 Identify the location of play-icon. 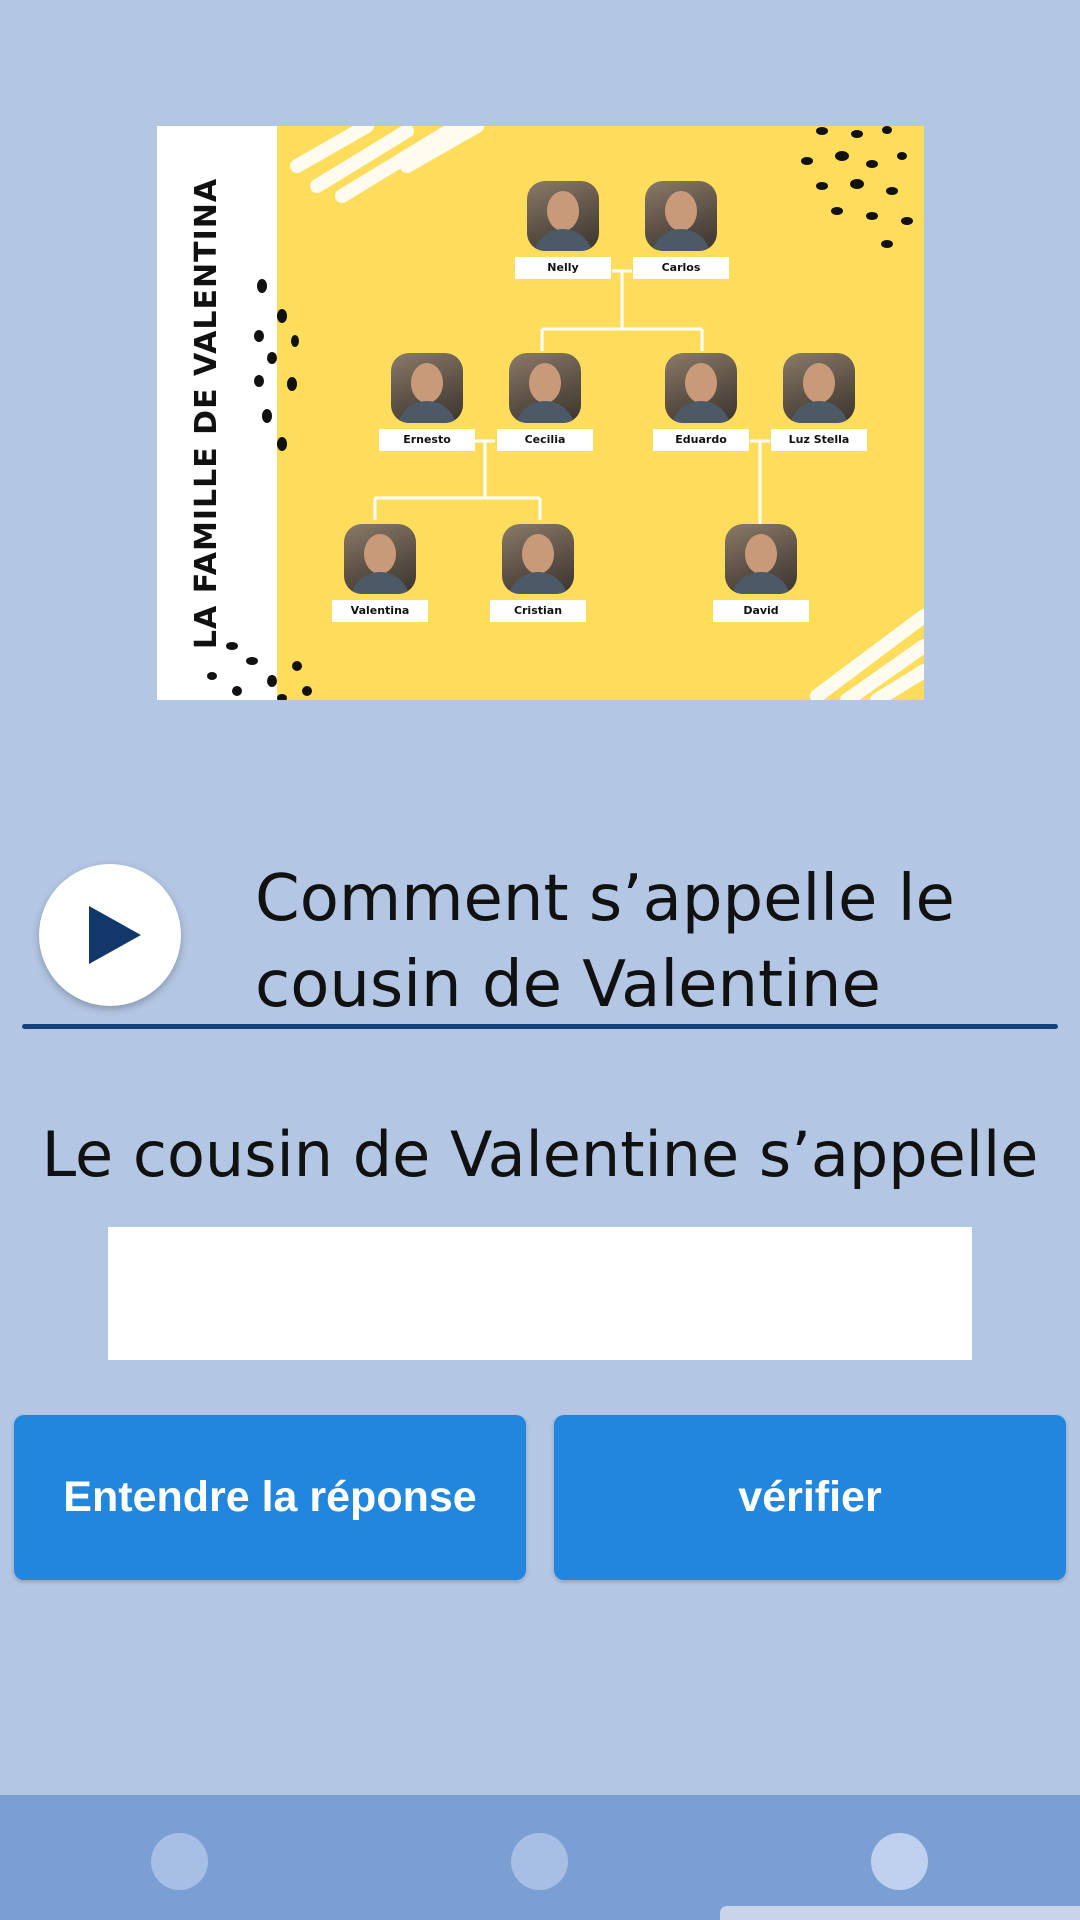
(115, 935).